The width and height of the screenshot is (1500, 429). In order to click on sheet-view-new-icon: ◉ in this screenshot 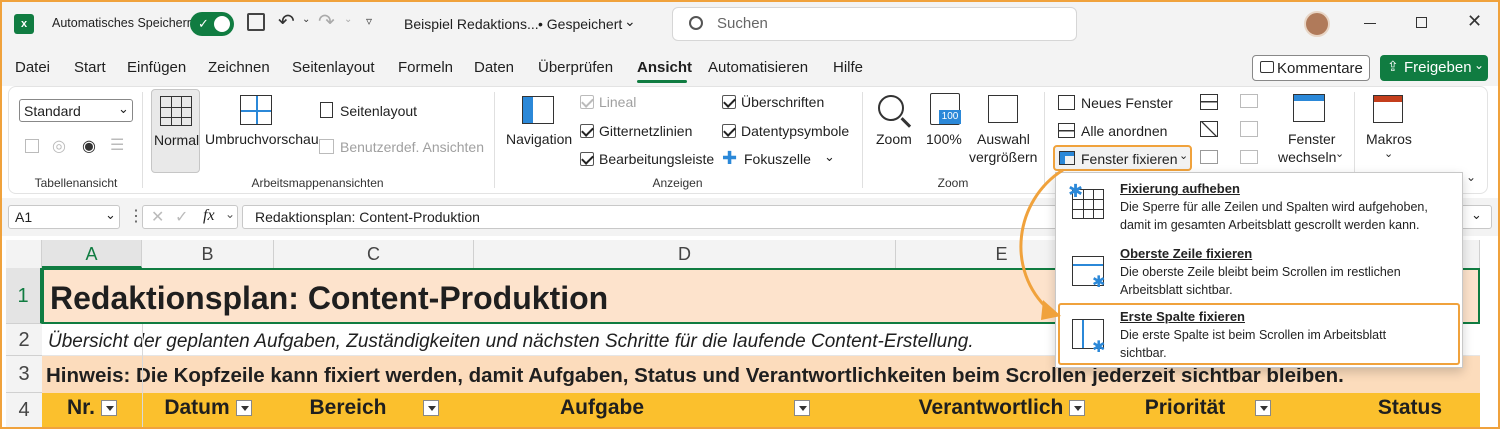, I will do `click(89, 146)`.